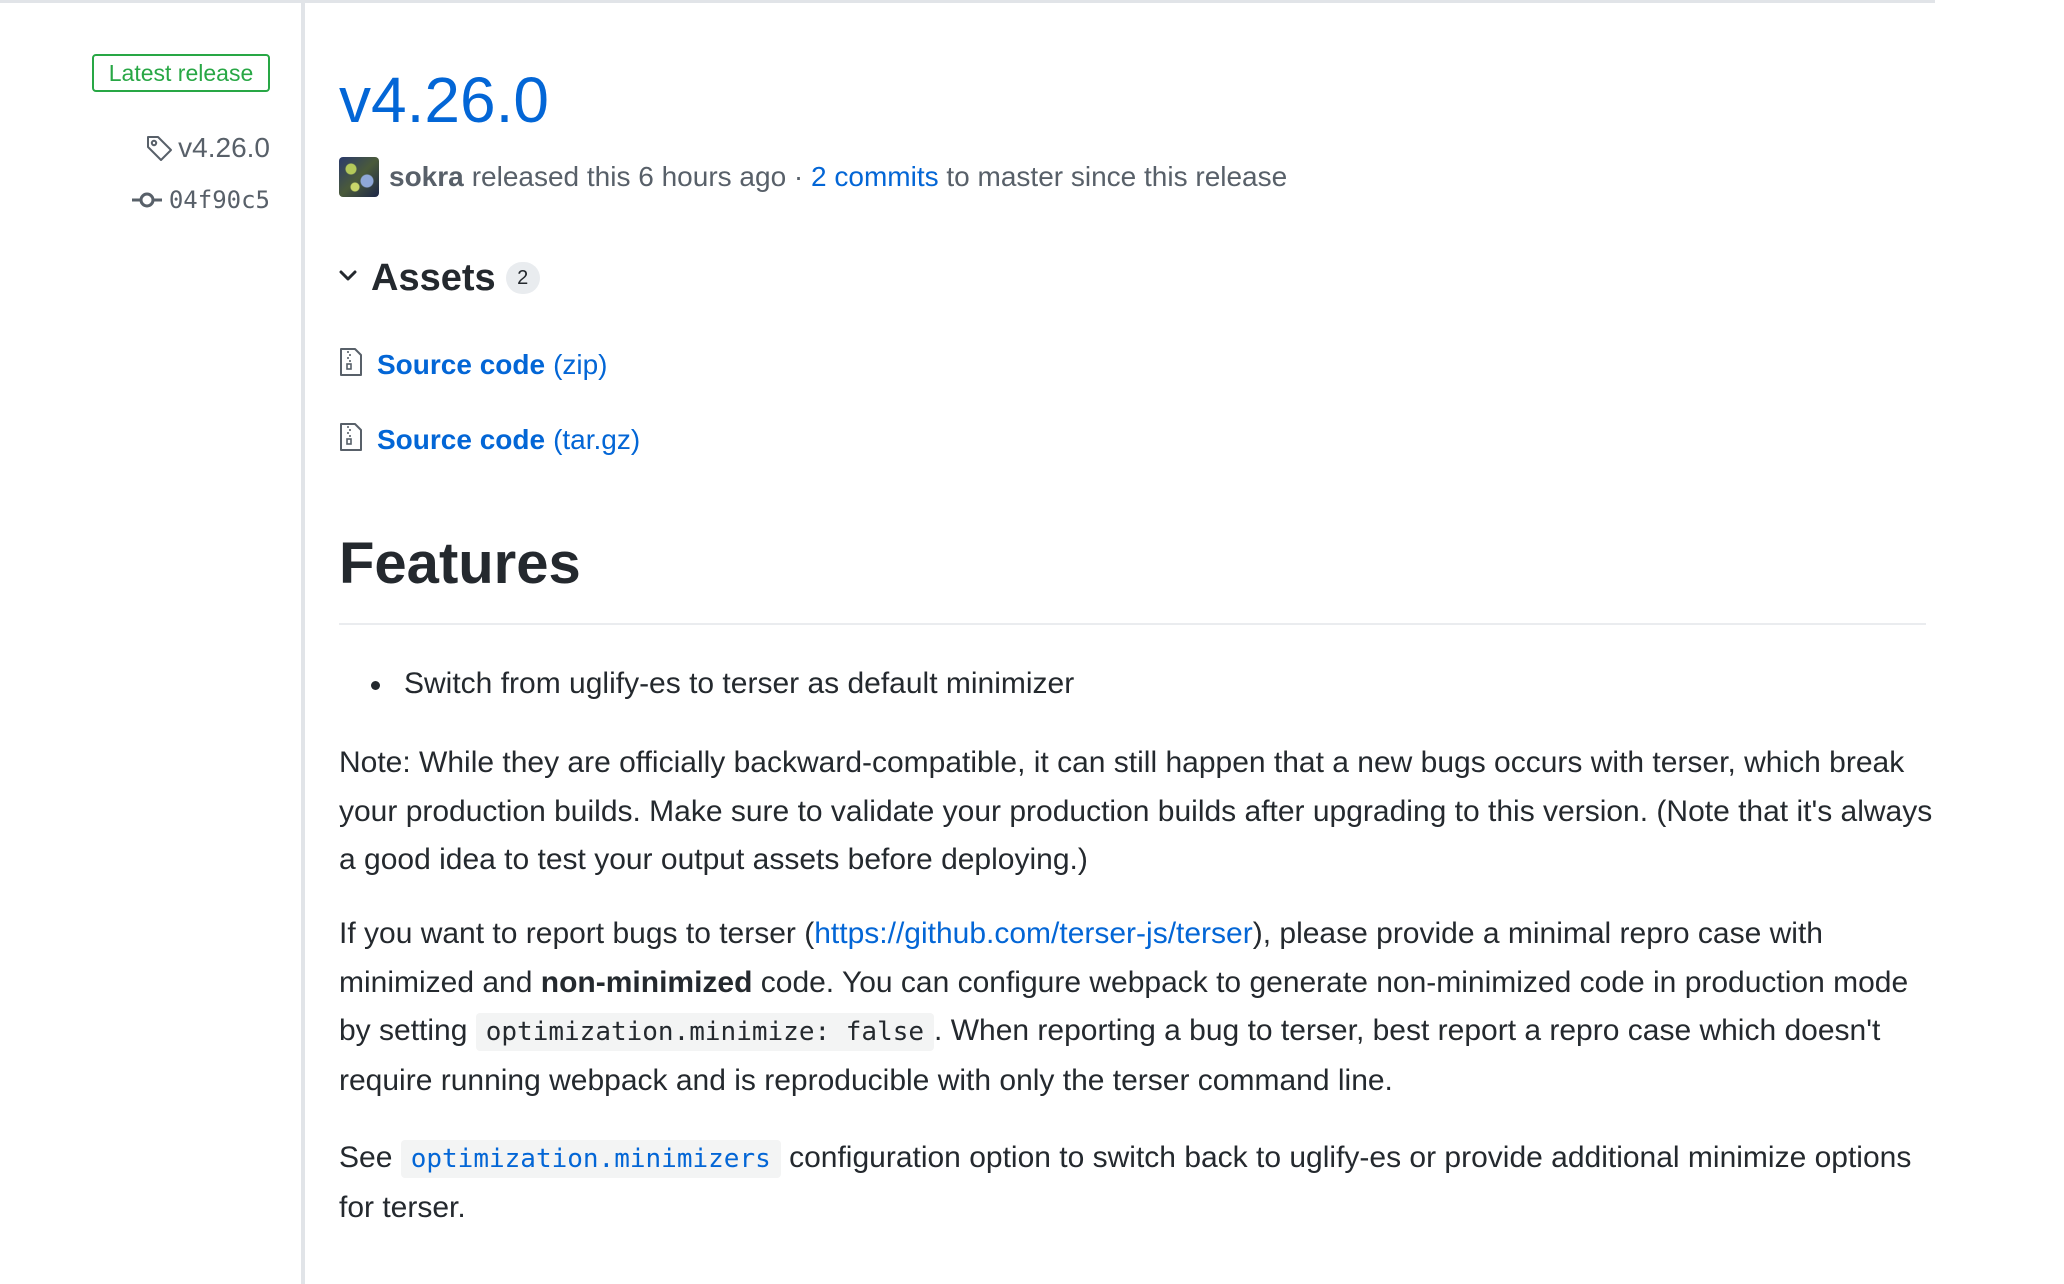 The image size is (2064, 1284). I want to click on commit-sha: 04f90c5, so click(219, 200).